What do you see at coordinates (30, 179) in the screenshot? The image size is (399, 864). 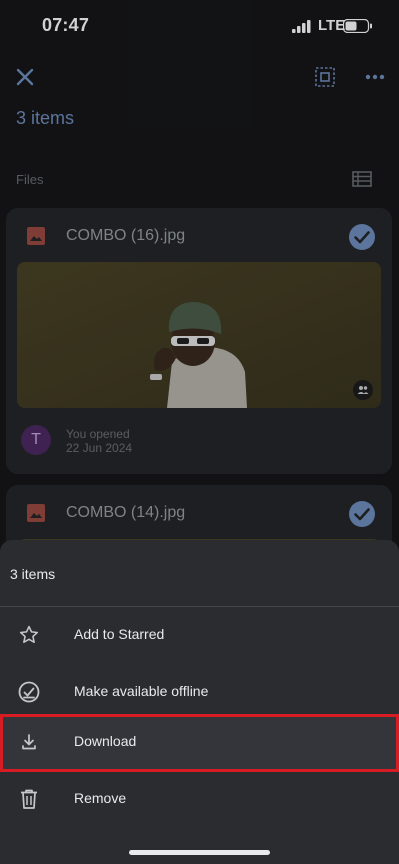 I see `files-section-label: Files` at bounding box center [30, 179].